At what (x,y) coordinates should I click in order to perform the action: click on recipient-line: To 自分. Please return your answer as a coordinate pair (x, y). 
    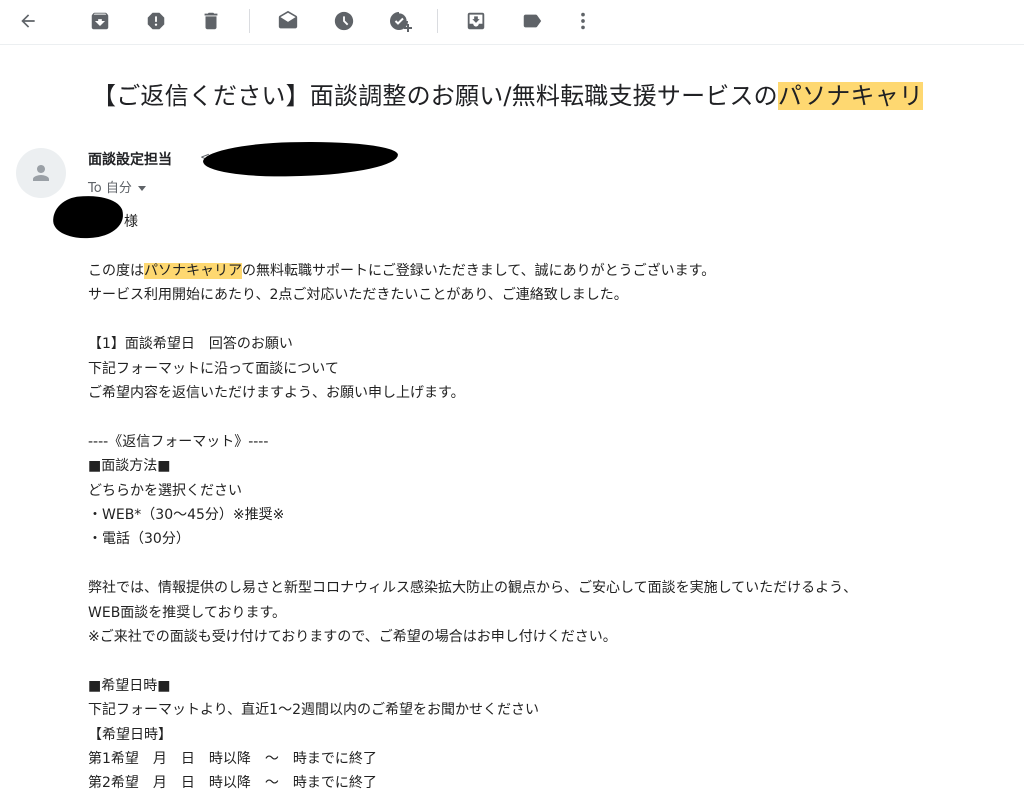
    Looking at the image, I should click on (117, 186).